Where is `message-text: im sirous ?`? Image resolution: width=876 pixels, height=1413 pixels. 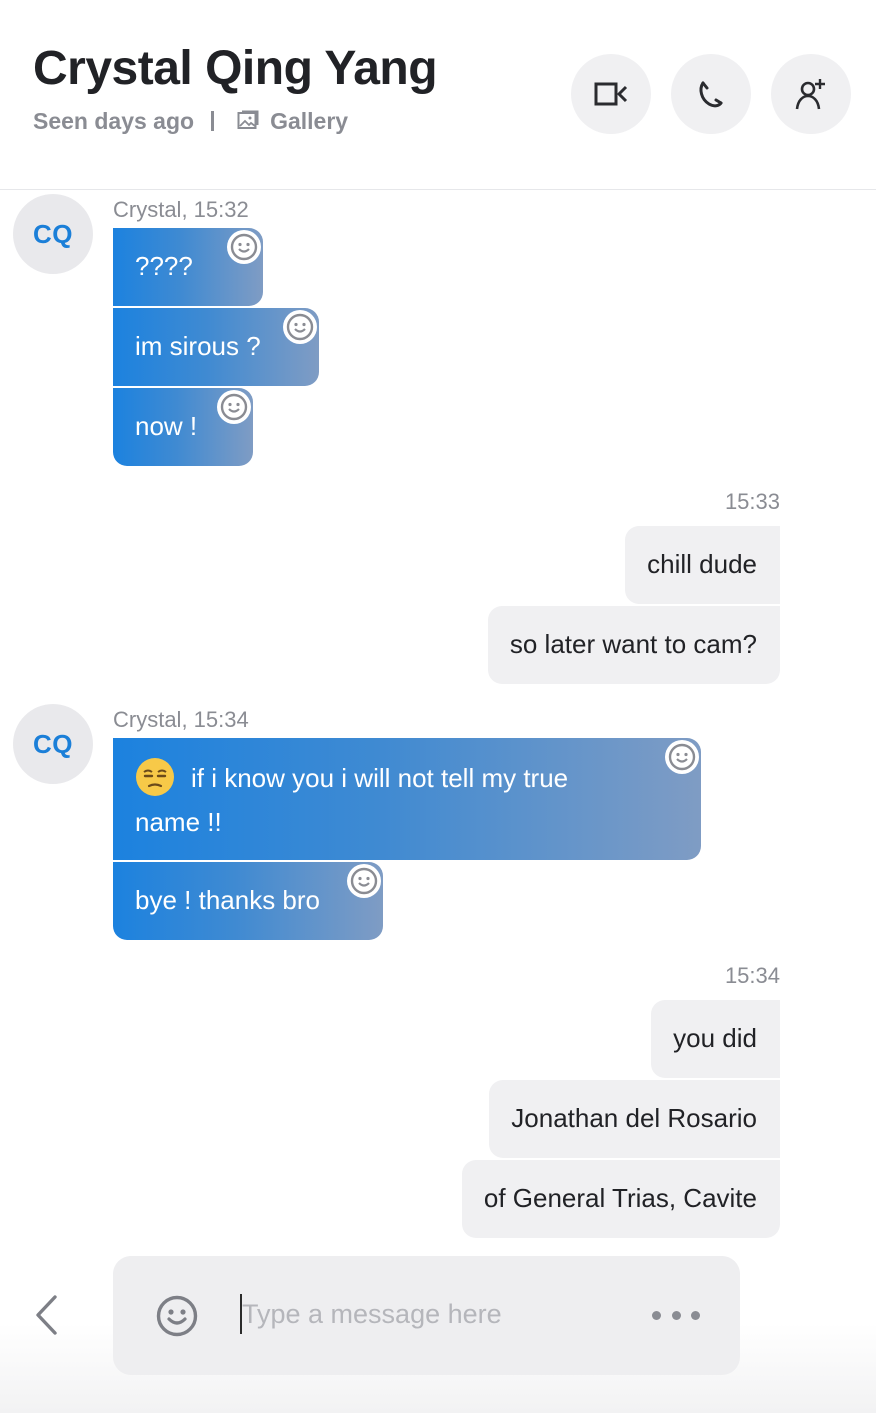
message-text: im sirous ? is located at coordinates (198, 346).